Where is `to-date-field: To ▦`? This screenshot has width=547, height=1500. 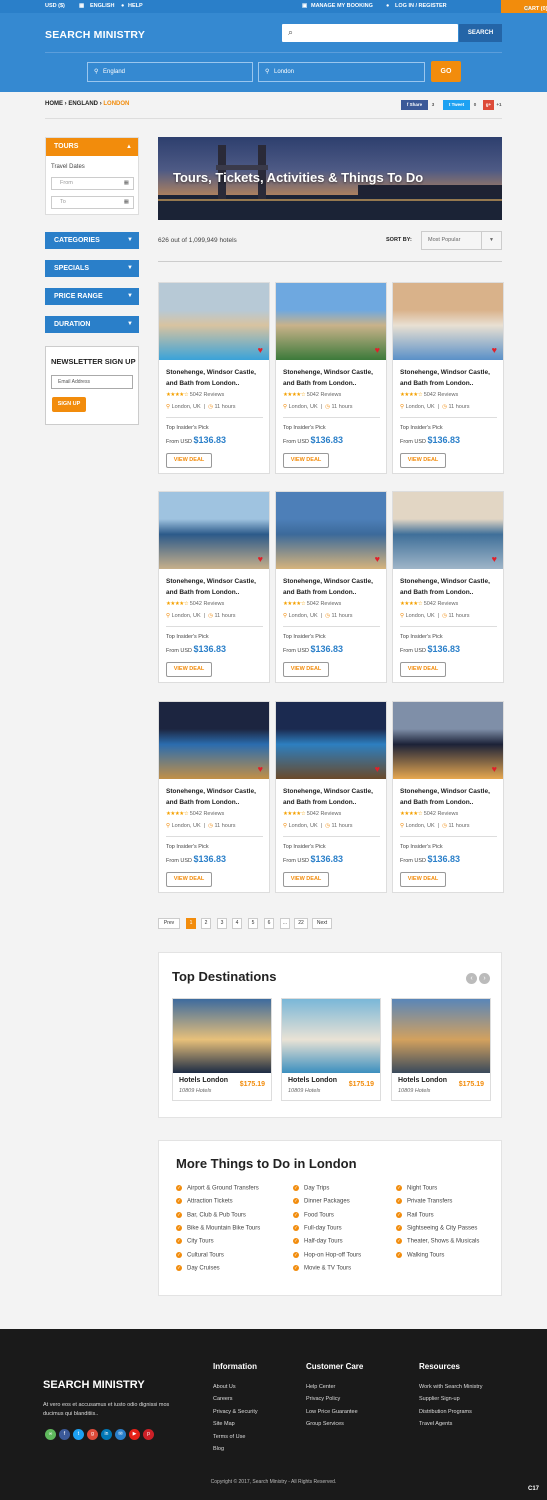
to-date-field: To ▦ is located at coordinates (92, 202).